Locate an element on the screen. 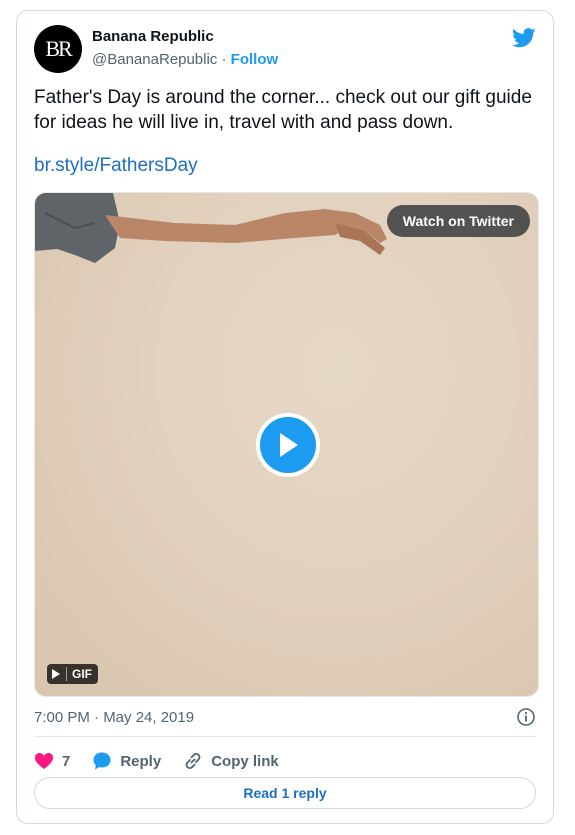 This screenshot has width=575, height=835. gif-badge: GIF is located at coordinates (72, 674).